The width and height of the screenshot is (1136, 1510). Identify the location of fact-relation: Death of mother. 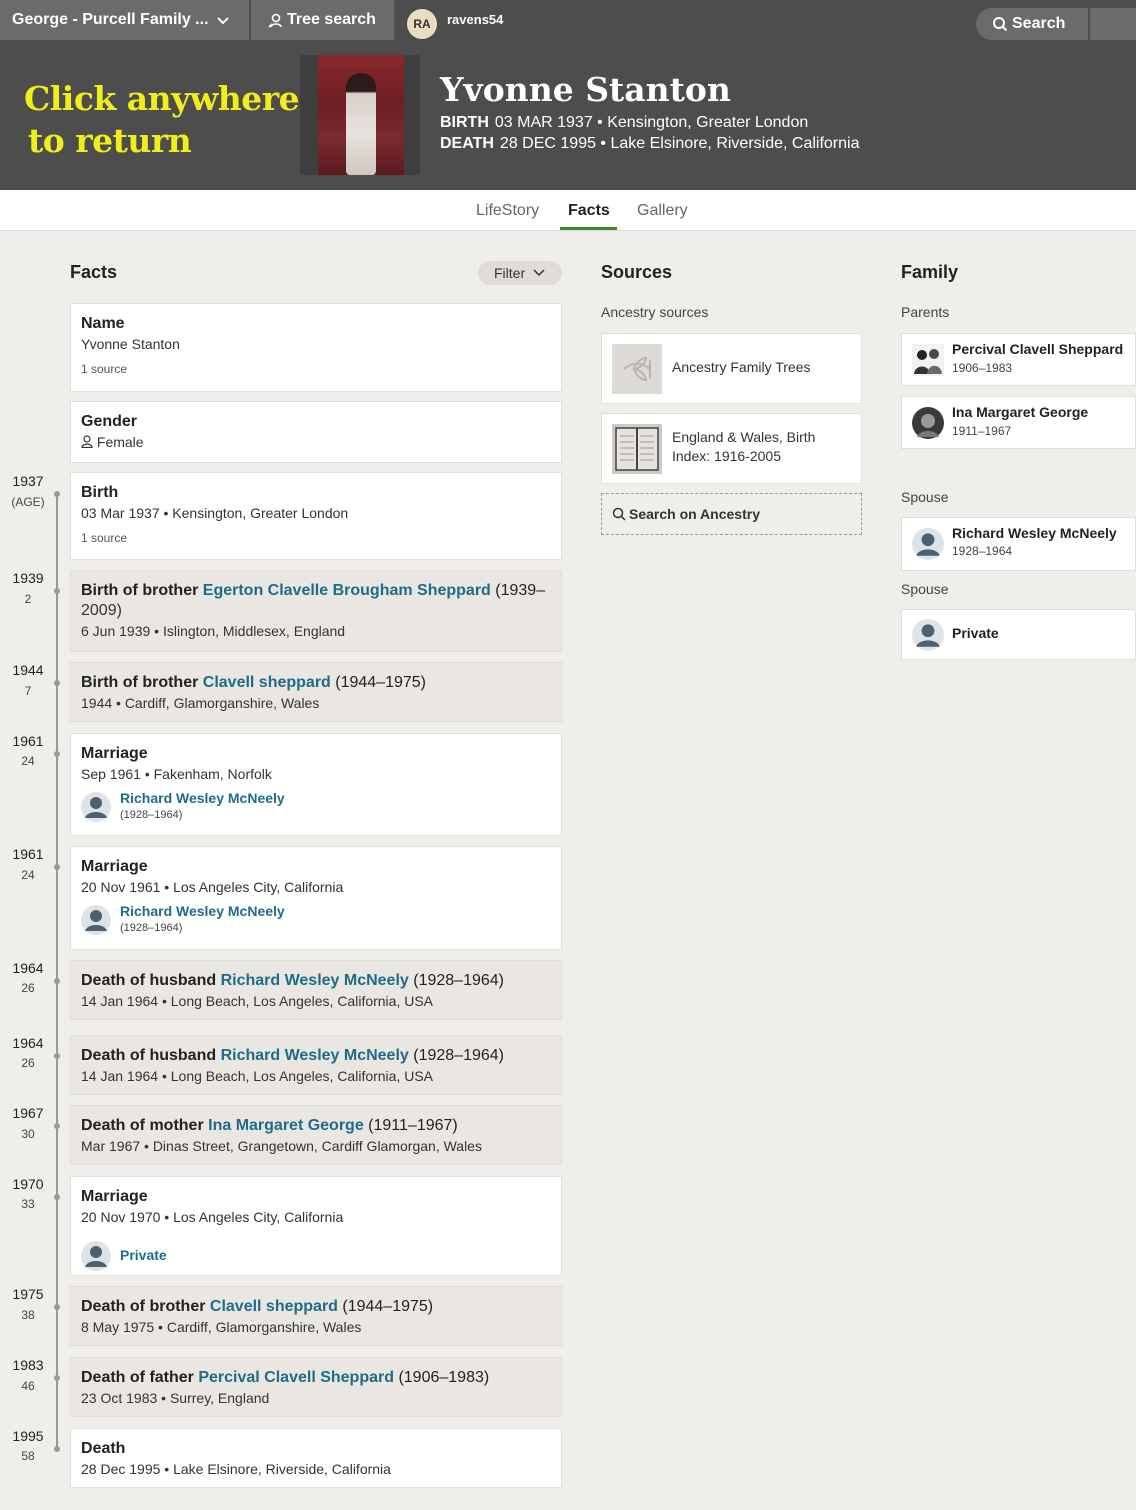
(145, 1125).